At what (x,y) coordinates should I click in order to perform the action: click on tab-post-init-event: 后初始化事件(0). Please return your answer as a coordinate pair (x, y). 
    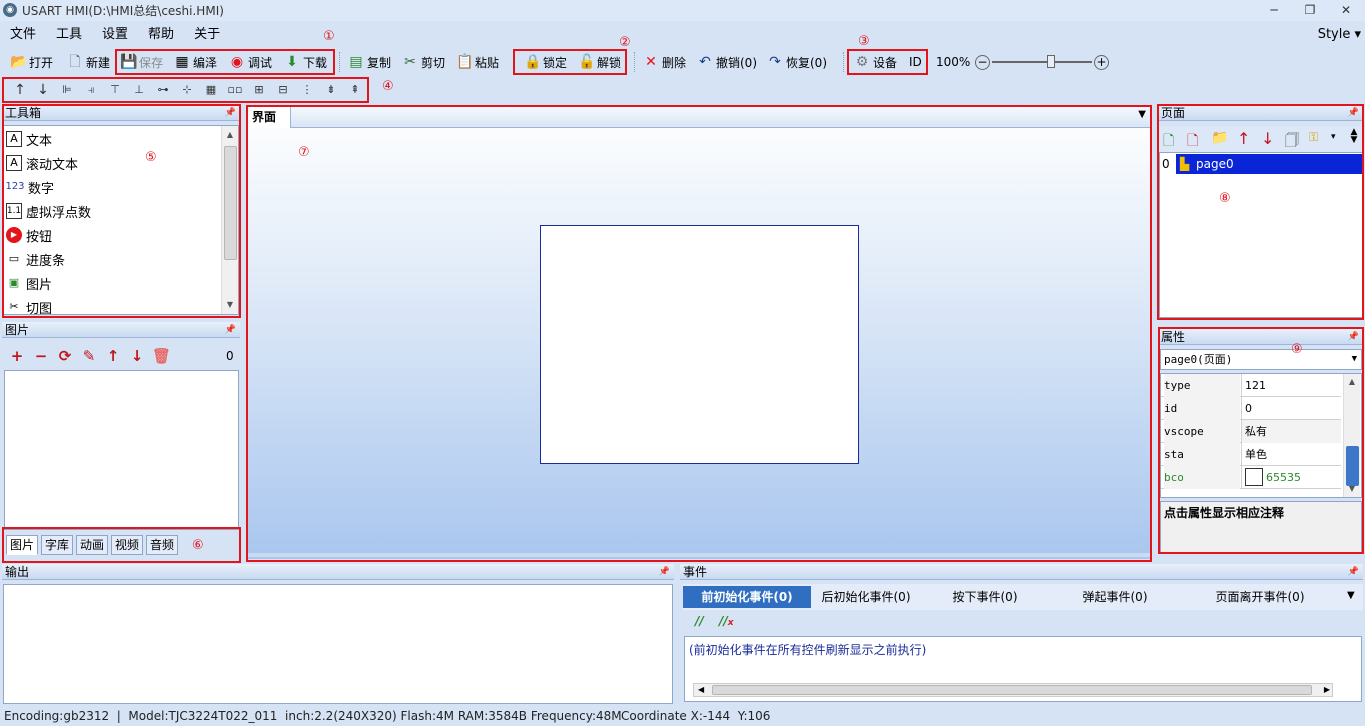
    Looking at the image, I should click on (866, 597).